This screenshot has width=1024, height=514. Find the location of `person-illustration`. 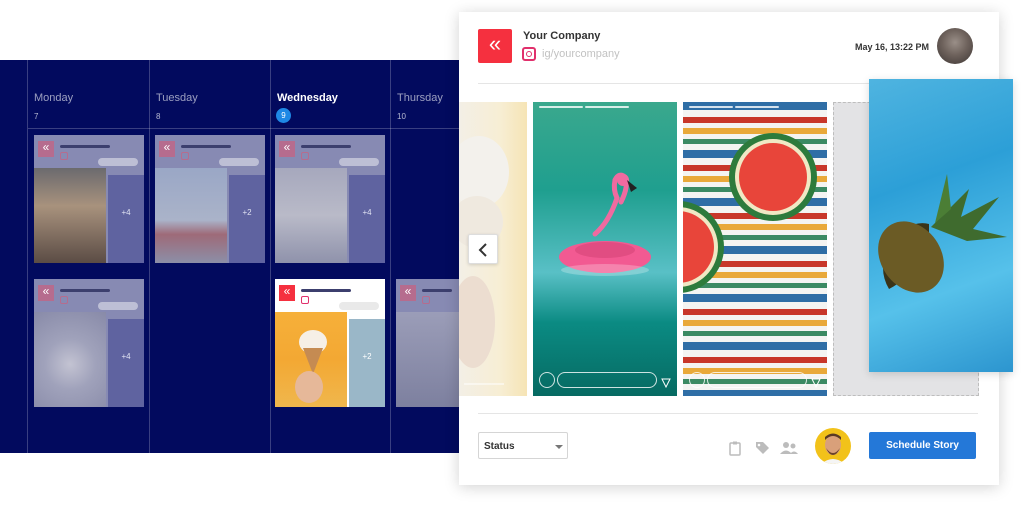

person-illustration is located at coordinates (833, 448).